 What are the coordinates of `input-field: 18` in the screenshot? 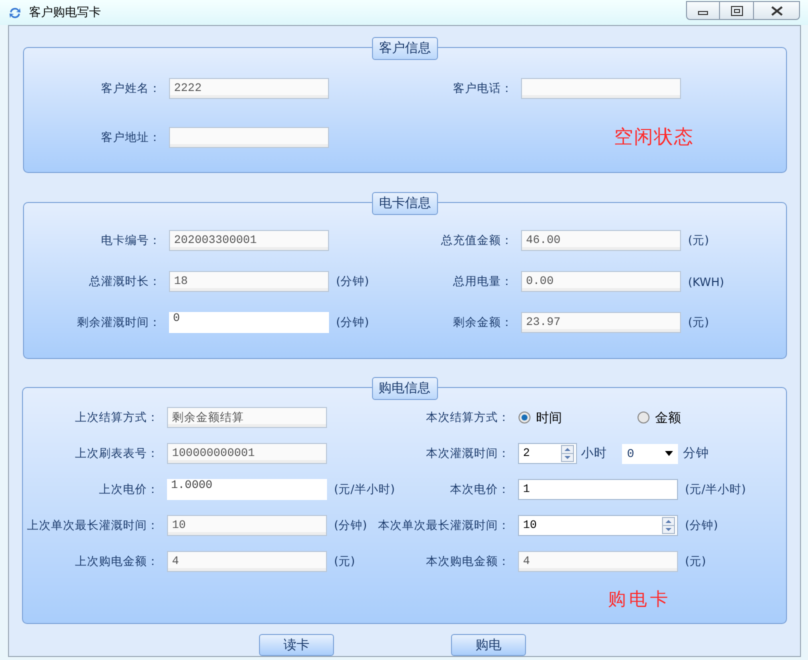 It's located at (249, 281).